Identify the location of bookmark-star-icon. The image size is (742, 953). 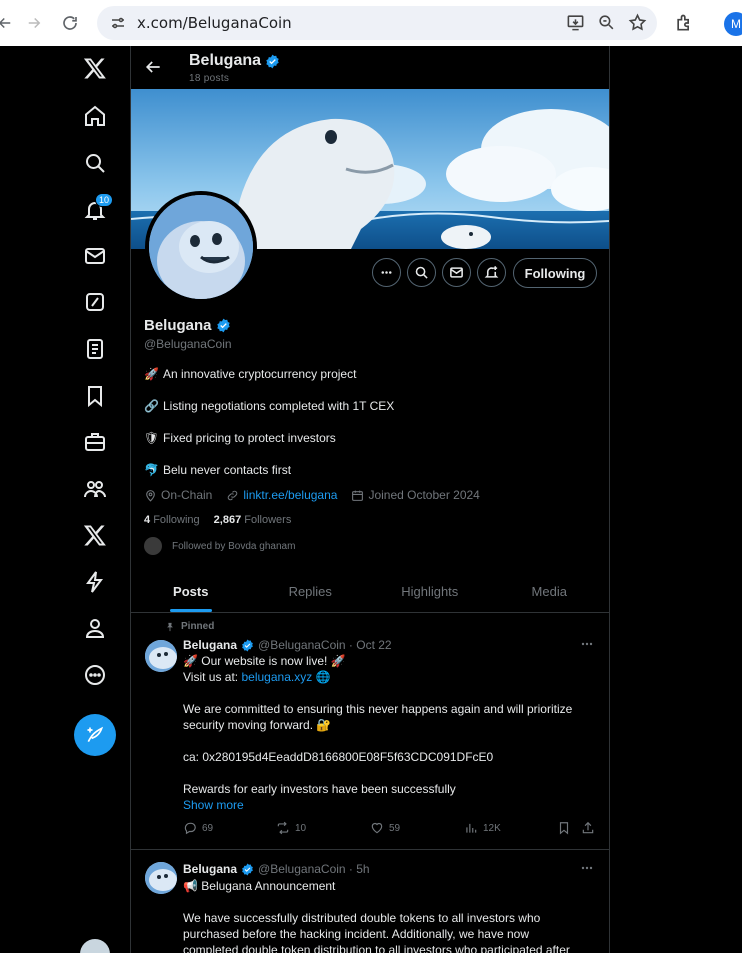
(637, 22).